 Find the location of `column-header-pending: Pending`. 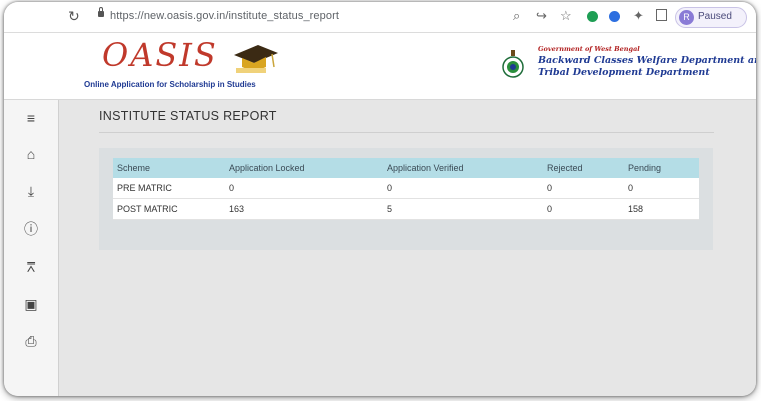

column-header-pending: Pending is located at coordinates (645, 168).